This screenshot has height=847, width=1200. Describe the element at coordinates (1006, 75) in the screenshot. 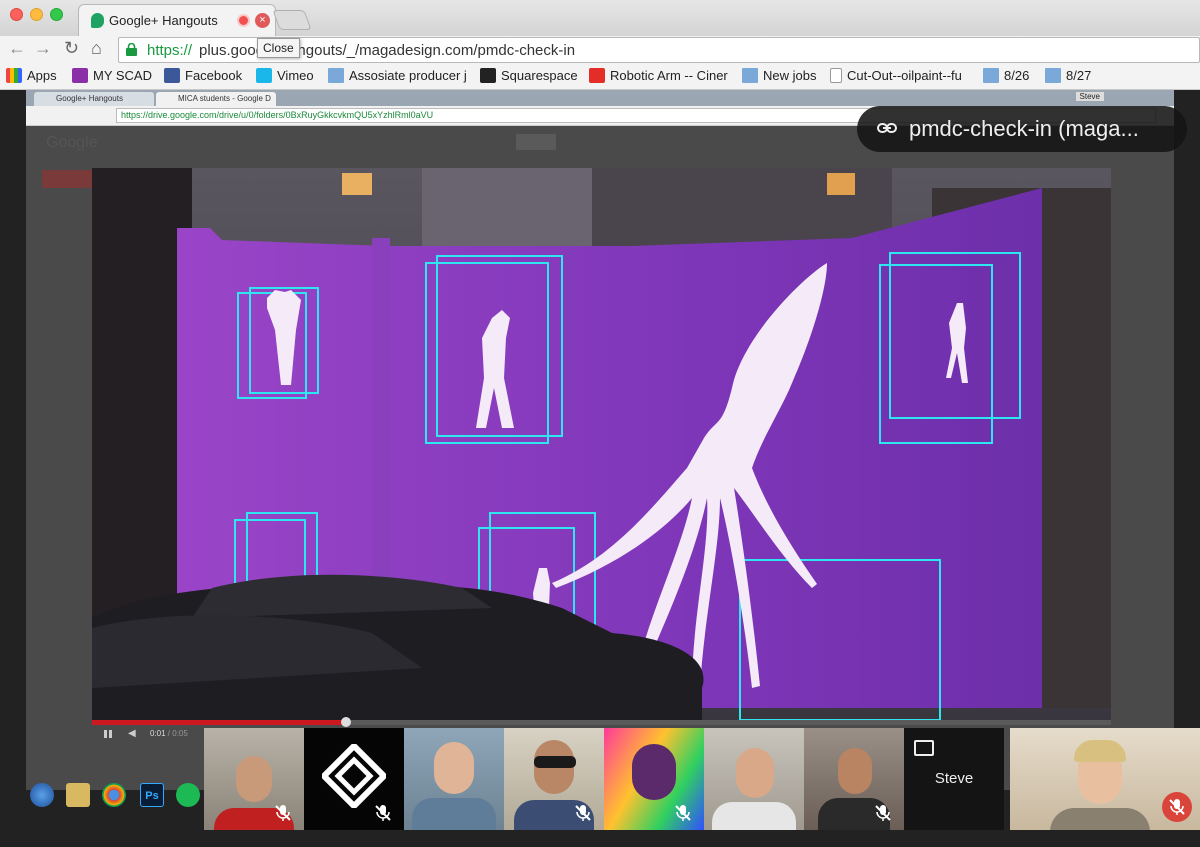

I see `bookmark-8-26: 8/26` at that location.